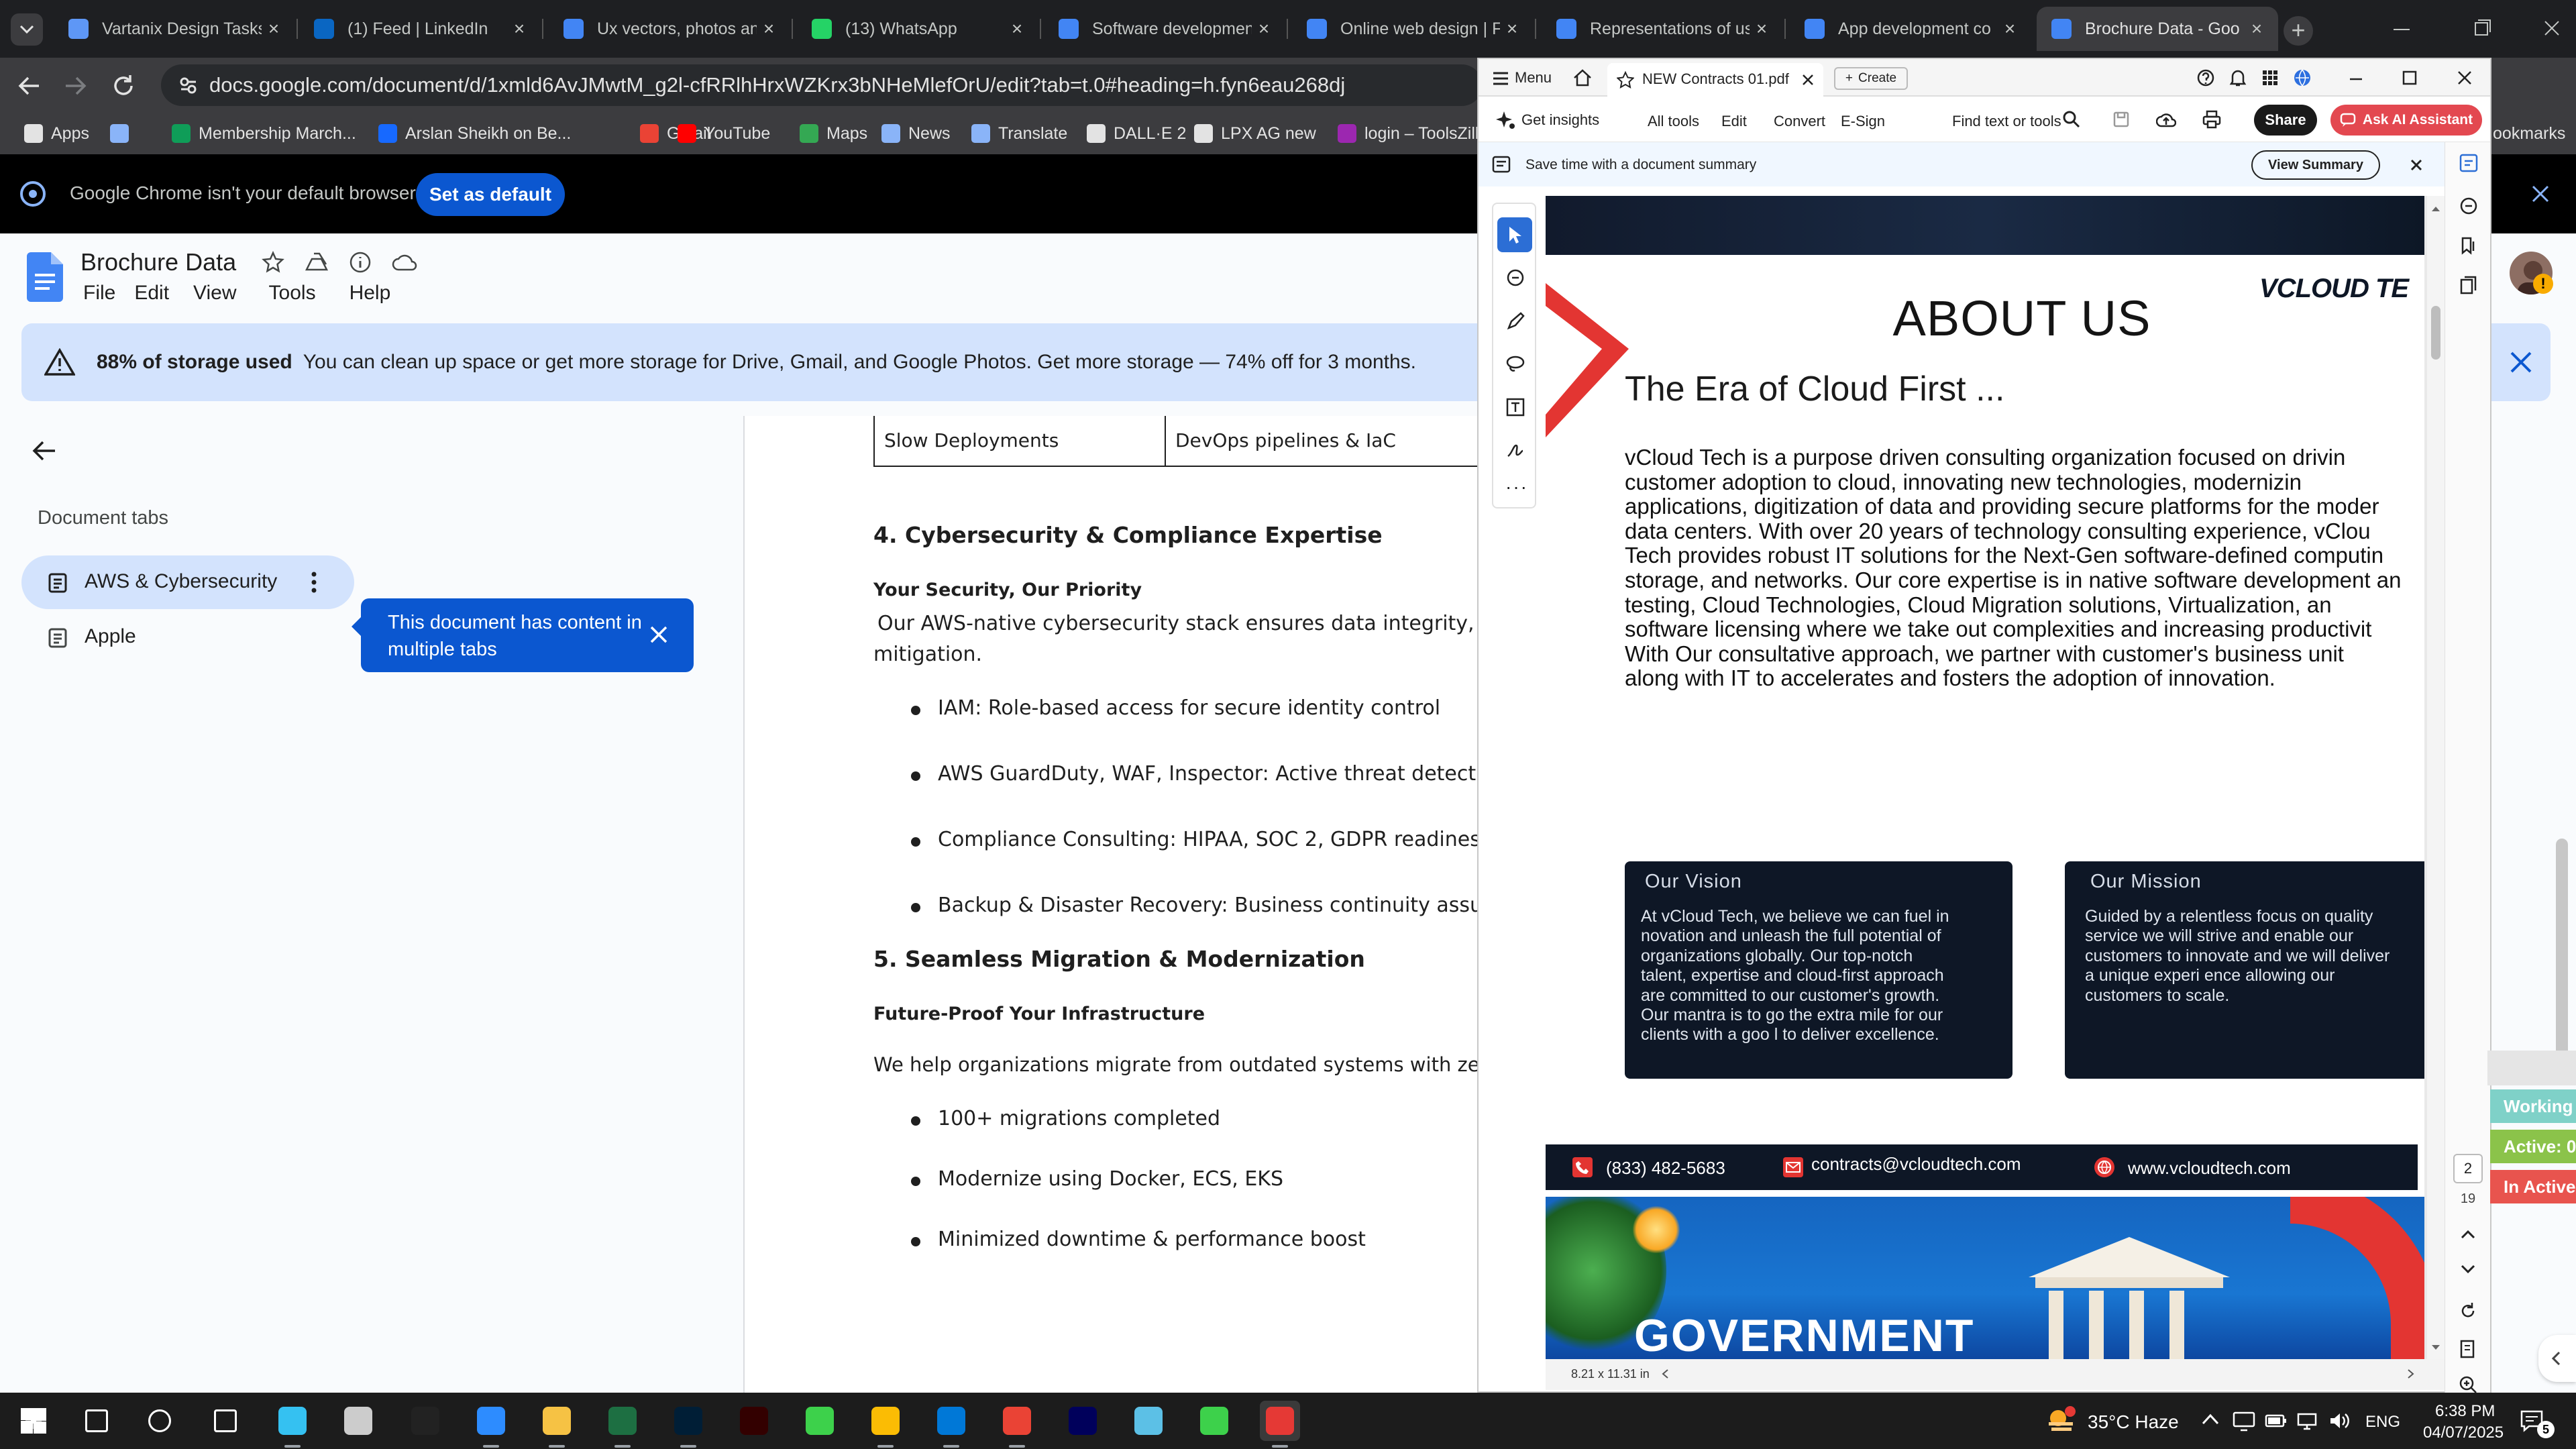  I want to click on menu-help: Help, so click(370, 293).